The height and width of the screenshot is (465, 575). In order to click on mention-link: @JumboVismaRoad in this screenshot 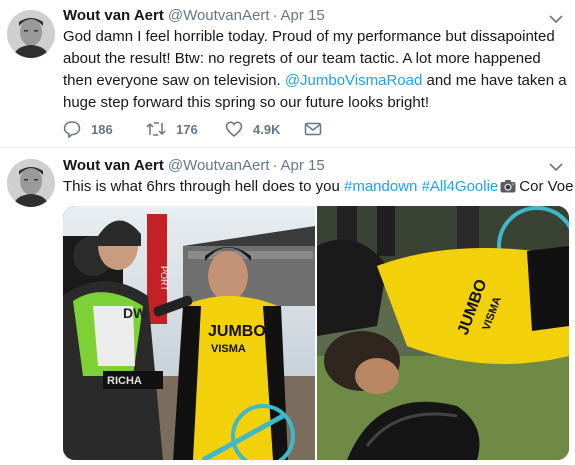, I will do `click(354, 80)`.